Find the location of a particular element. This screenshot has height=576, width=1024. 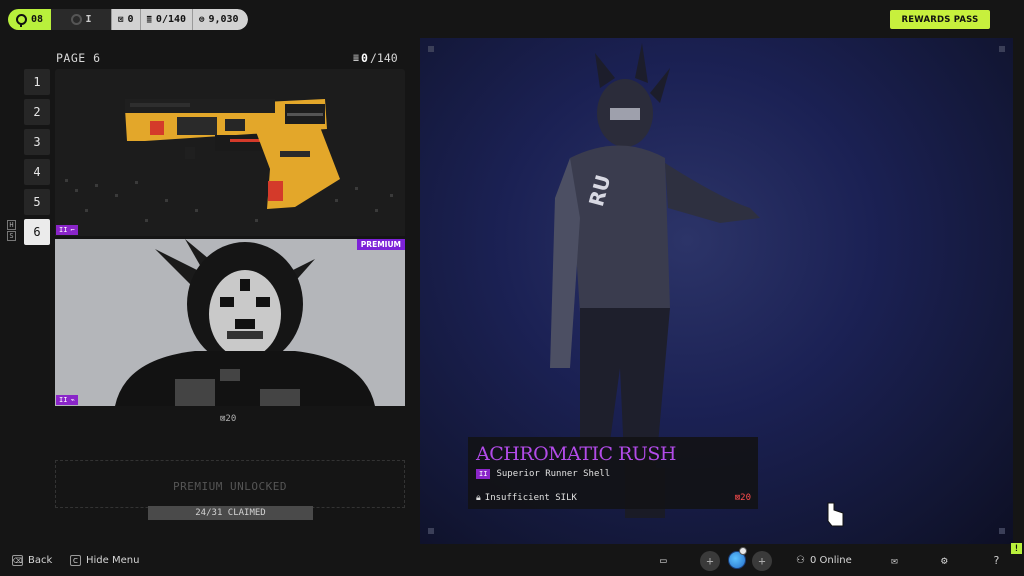

stat-tokens: ⊠ 0 is located at coordinates (125, 19).